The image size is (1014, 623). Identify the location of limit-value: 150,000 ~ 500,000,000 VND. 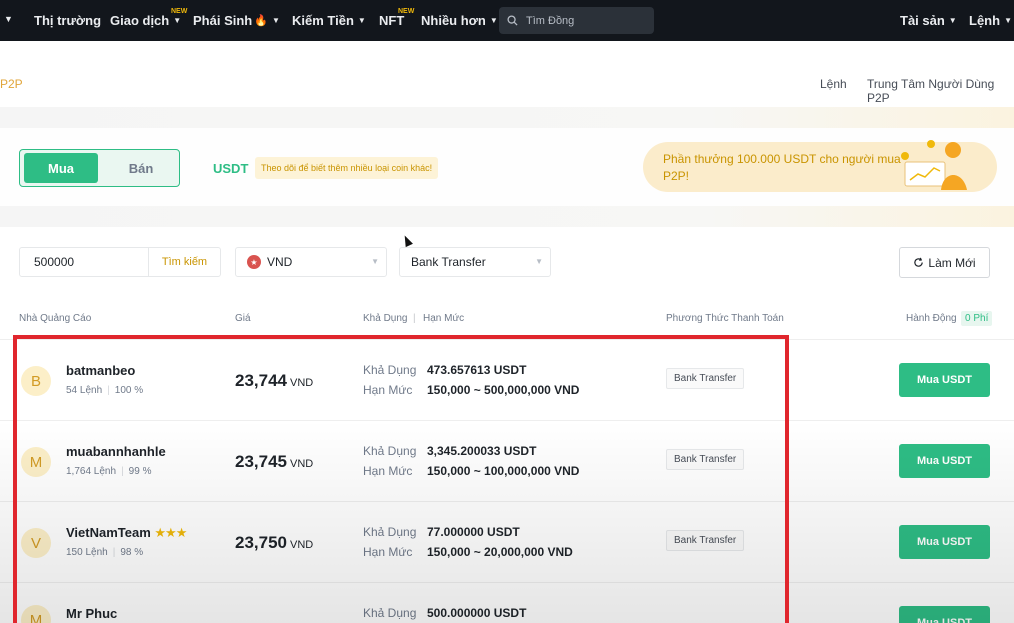
(503, 390).